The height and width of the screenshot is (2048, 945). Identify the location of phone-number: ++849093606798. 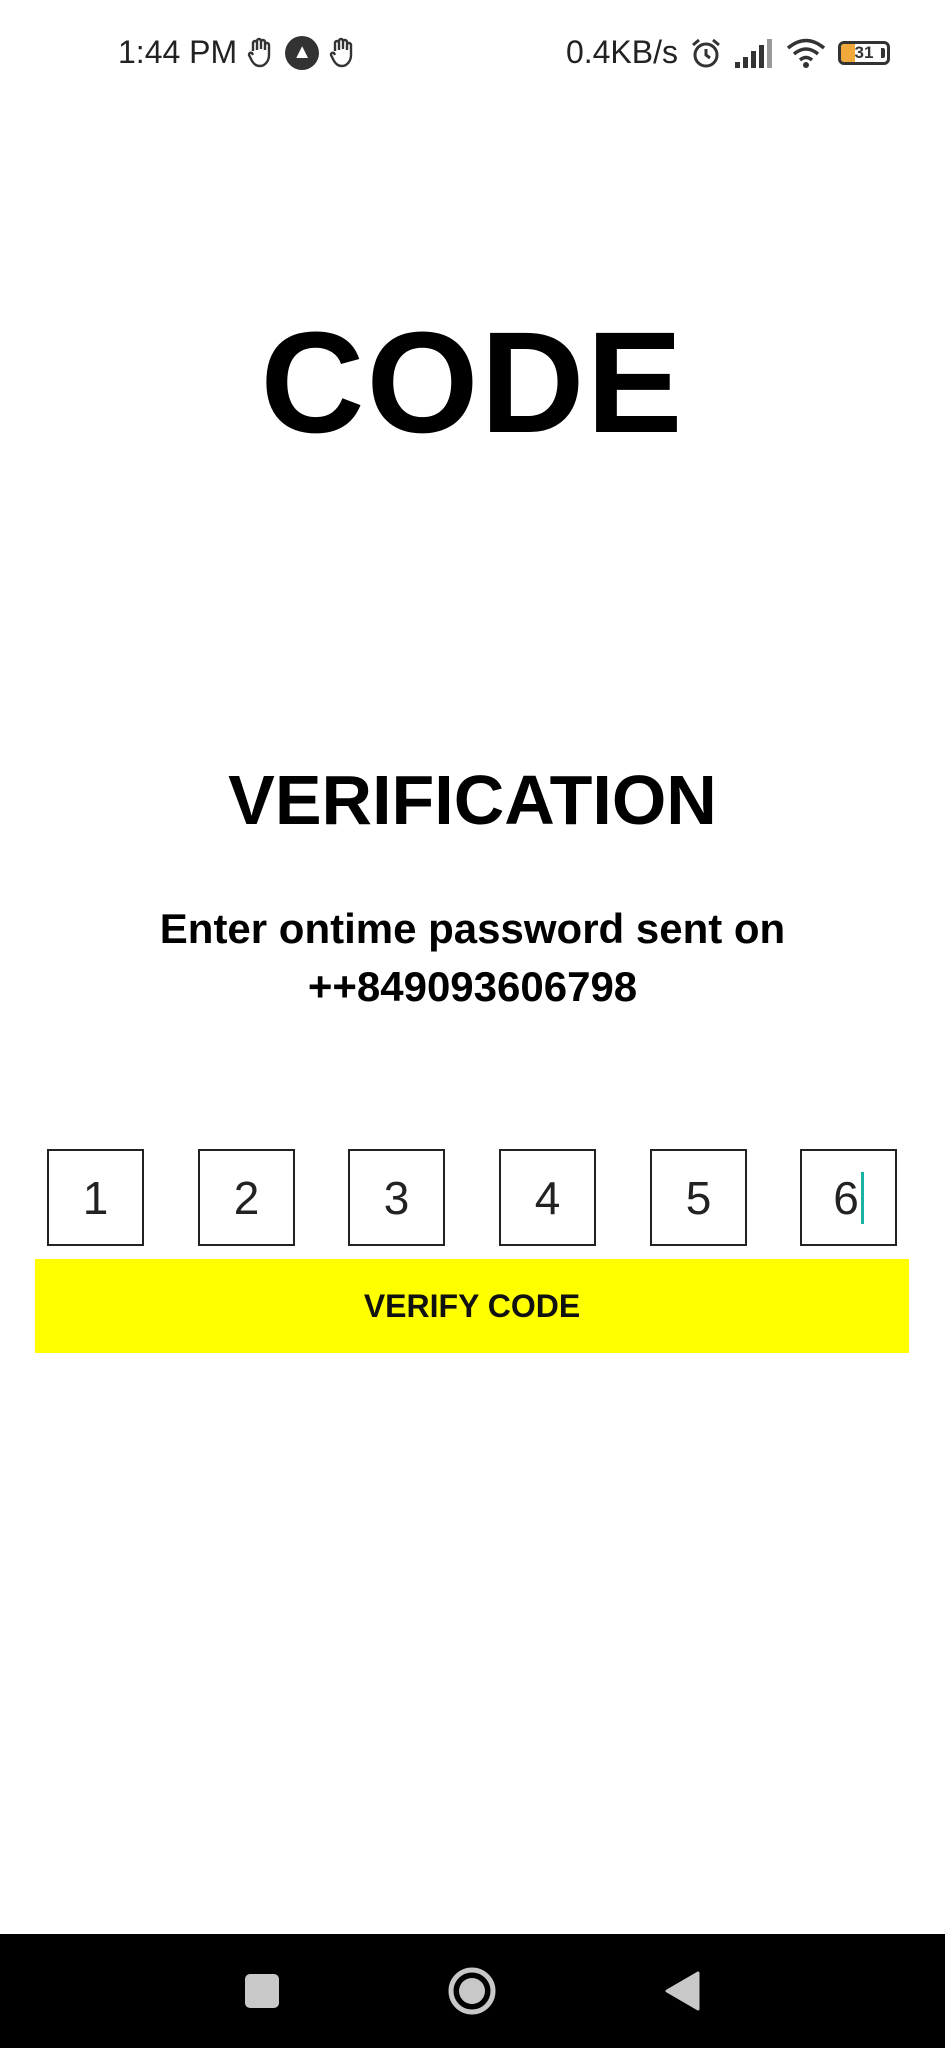
(472, 986).